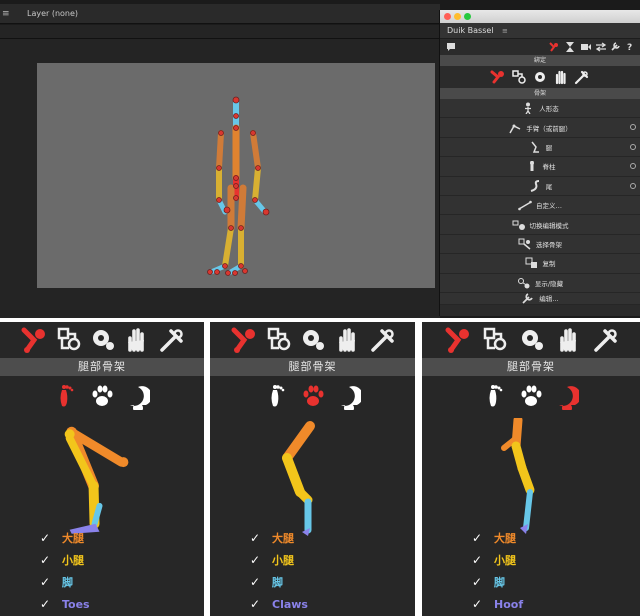 The image size is (640, 616). Describe the element at coordinates (279, 604) in the screenshot. I see `bone-checkbox-row: ✓ Claws` at that location.